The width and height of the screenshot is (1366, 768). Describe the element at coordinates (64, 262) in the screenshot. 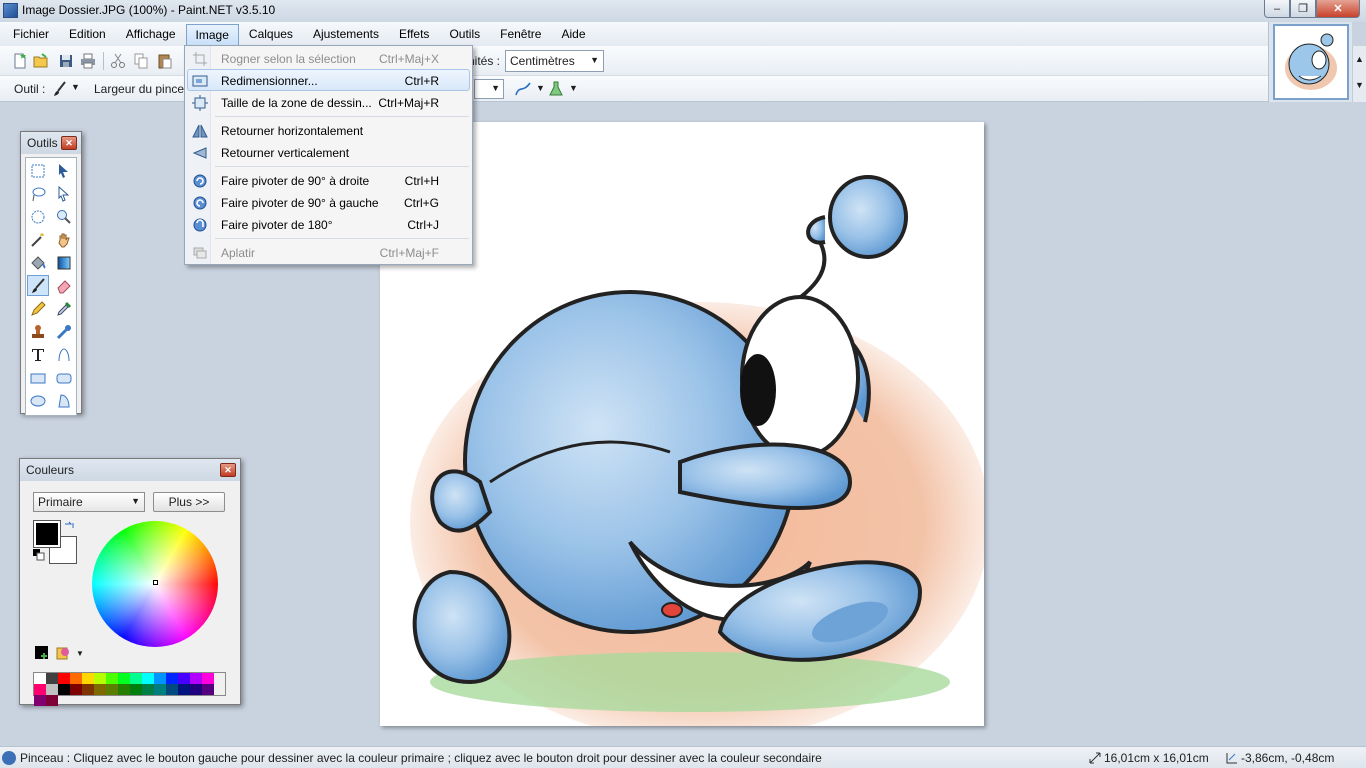

I see `tool-gradient` at that location.